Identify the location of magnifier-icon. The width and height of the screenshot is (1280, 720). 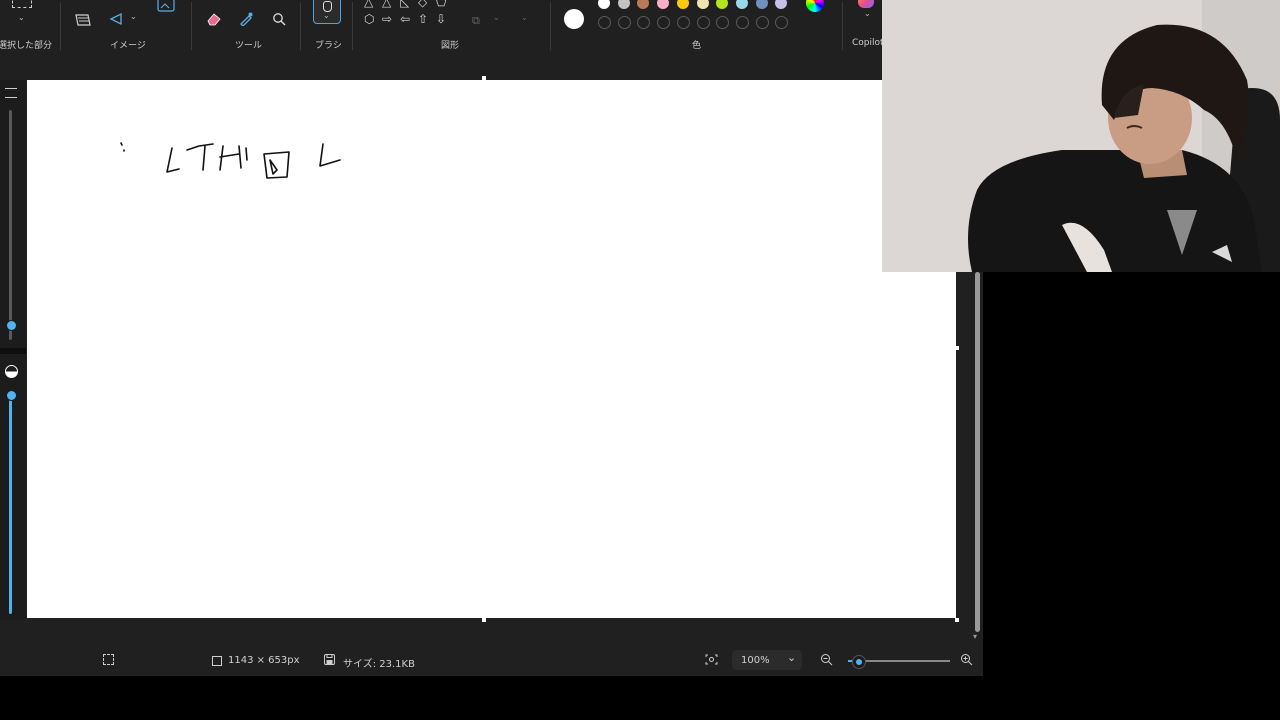
(279, 20).